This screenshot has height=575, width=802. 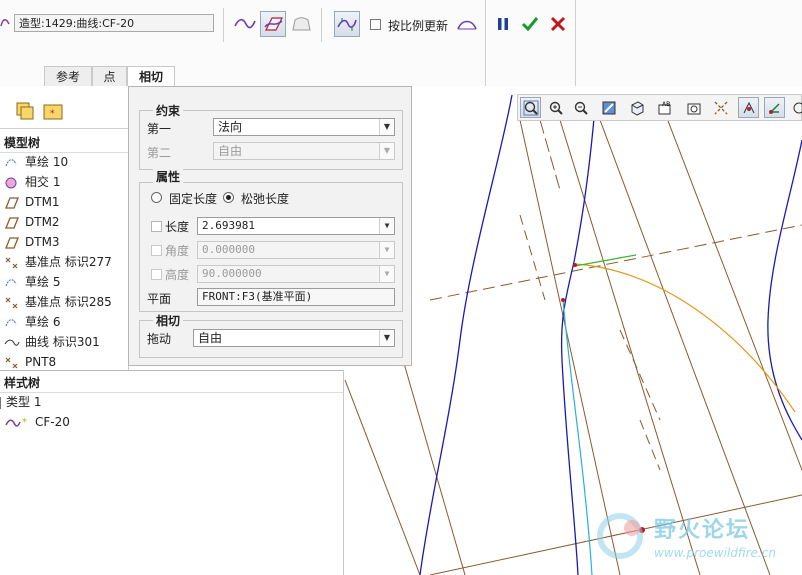 I want to click on watermark-title: 野火论坛, so click(x=702, y=530).